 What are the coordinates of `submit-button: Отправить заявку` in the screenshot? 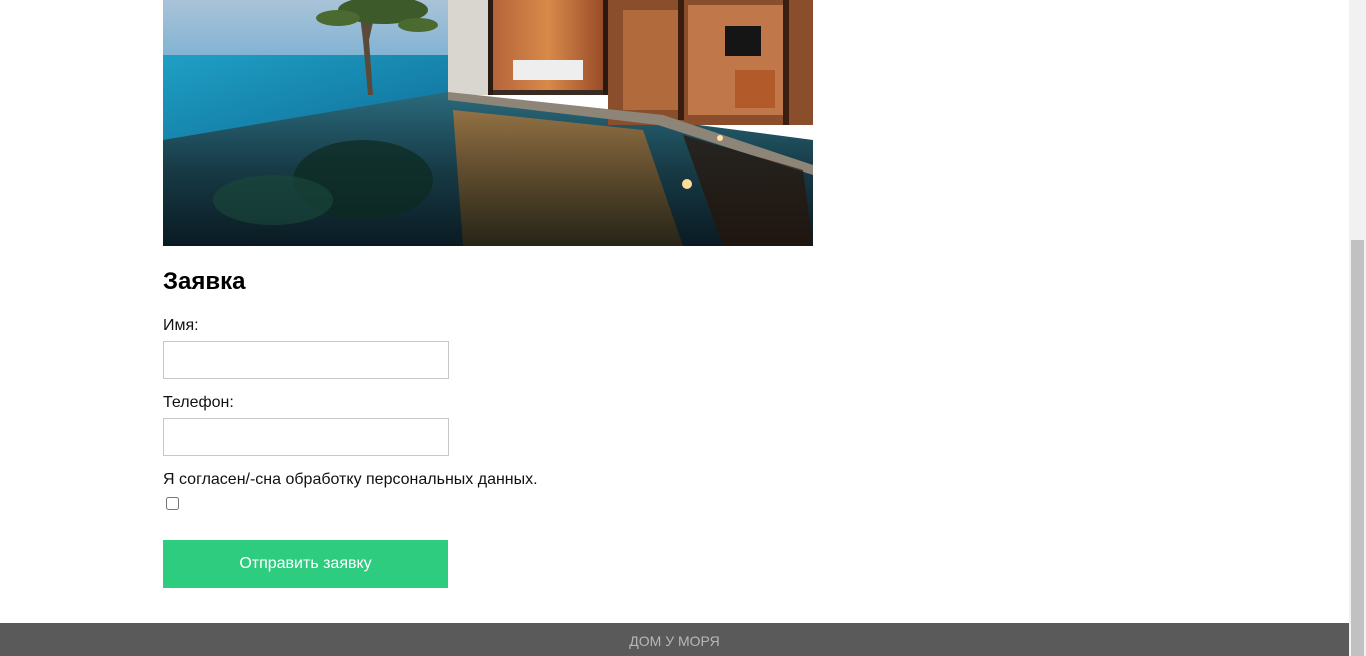 It's located at (305, 564).